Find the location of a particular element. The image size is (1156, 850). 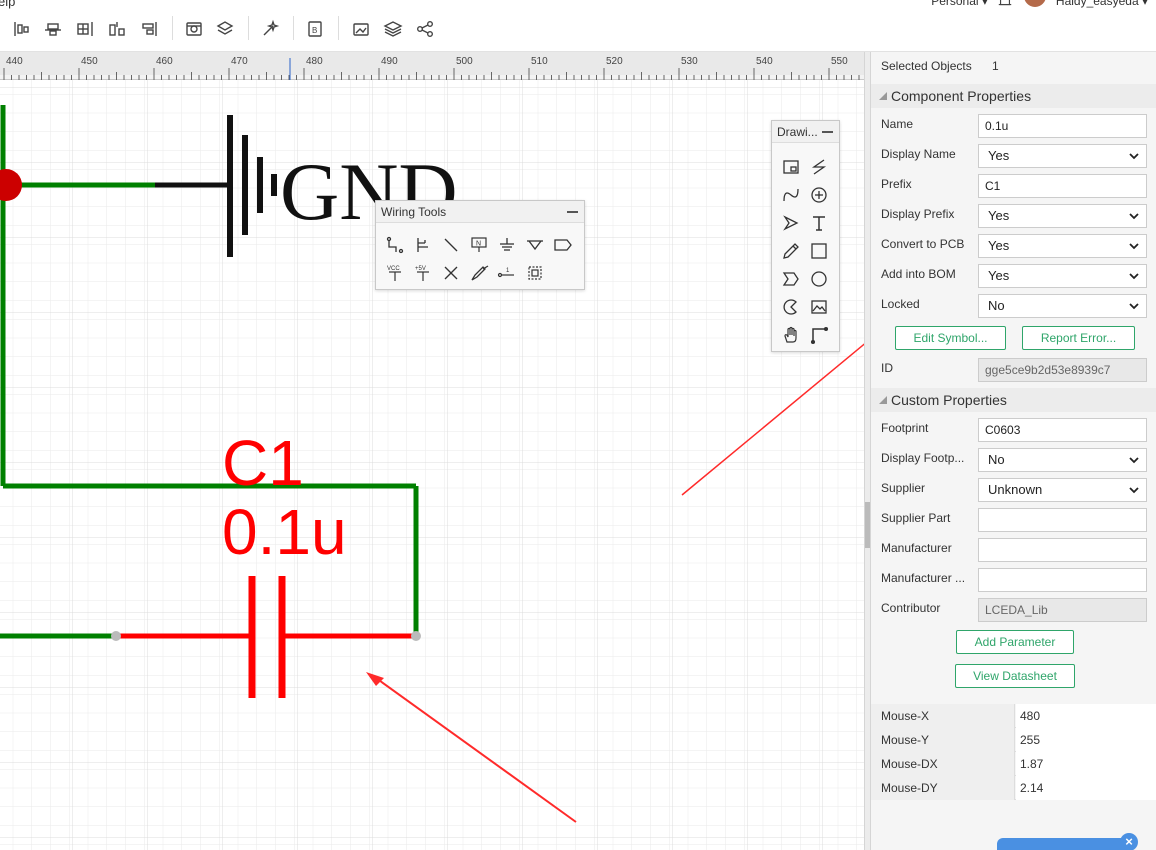

circle-icon is located at coordinates (819, 279).